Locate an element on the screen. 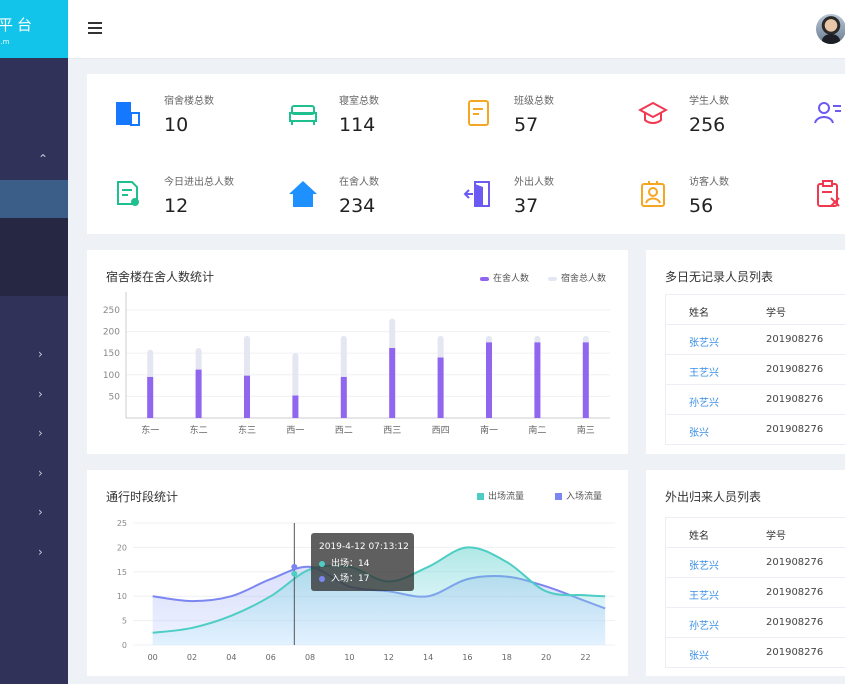 The width and height of the screenshot is (845, 684). y-tick-label: 20 is located at coordinates (122, 547).